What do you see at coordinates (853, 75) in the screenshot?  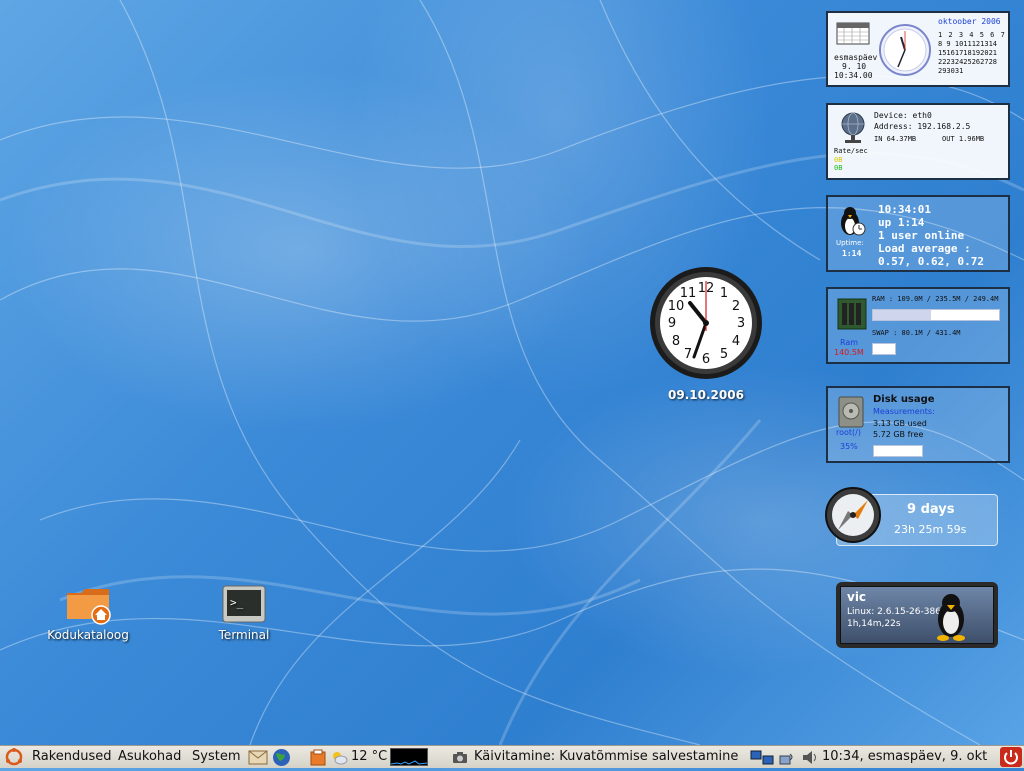 I see `calendar-time: 10:34.00` at bounding box center [853, 75].